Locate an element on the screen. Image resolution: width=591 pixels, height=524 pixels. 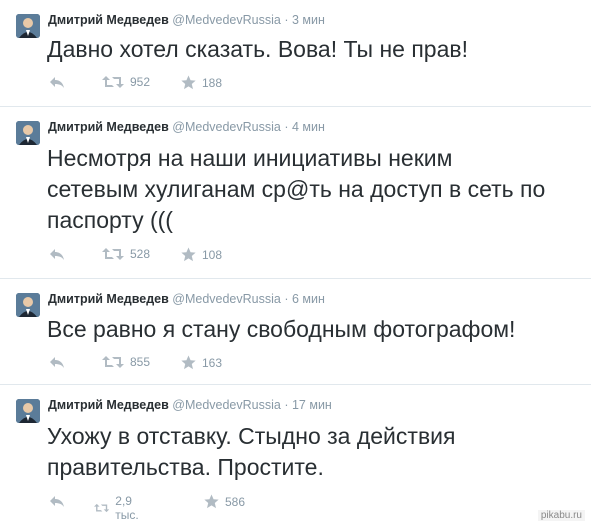
retweet-button: 528 is located at coordinates (126, 254).